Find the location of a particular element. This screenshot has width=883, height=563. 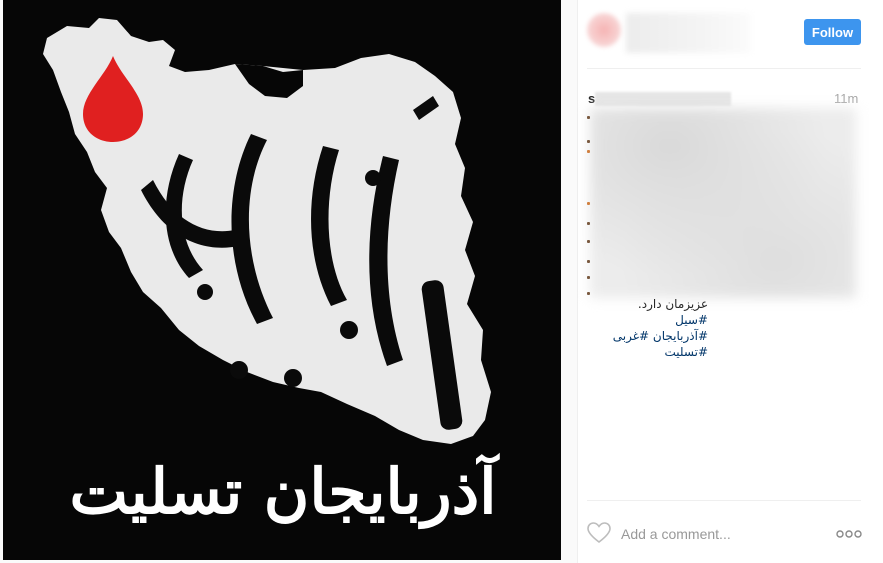

hashtag-link: #تسلیت is located at coordinates (686, 352).